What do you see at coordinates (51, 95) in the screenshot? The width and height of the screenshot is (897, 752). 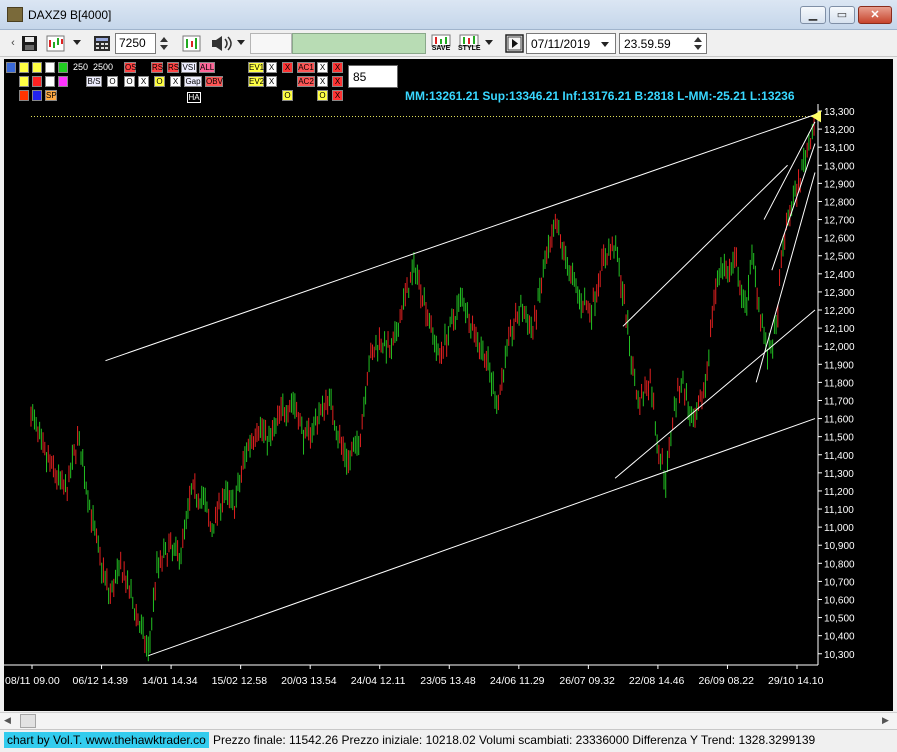 I see `sp-button: SP` at bounding box center [51, 95].